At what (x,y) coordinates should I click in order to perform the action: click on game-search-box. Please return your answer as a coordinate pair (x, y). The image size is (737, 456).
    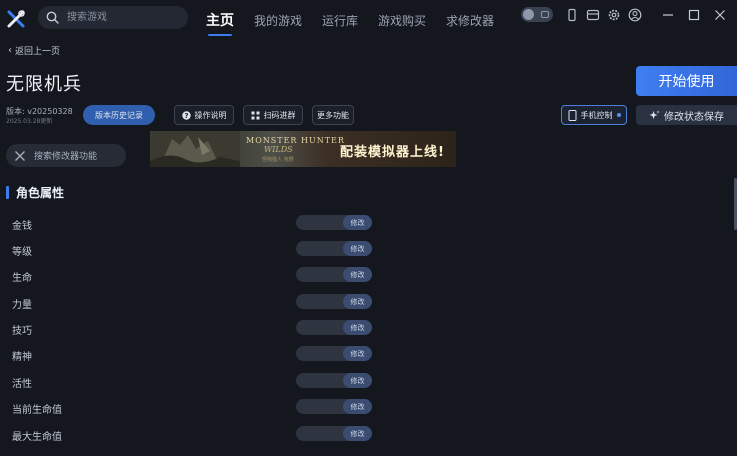
    Looking at the image, I should click on (113, 17).